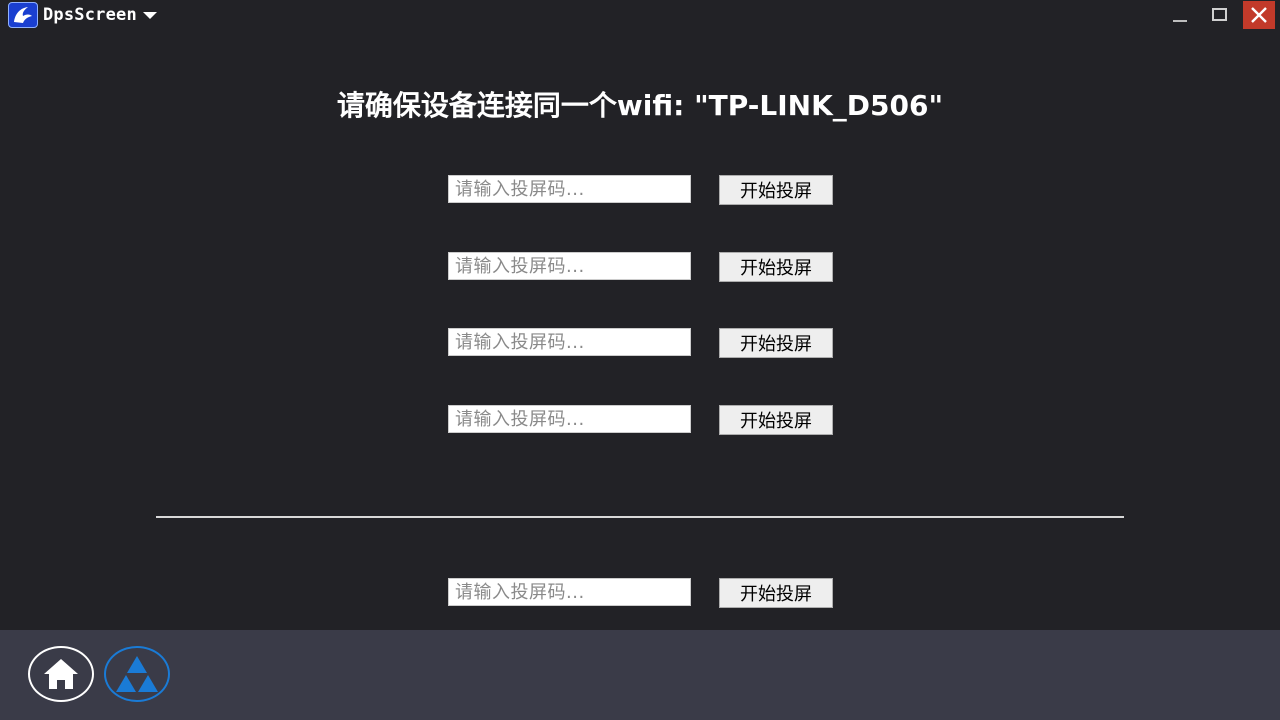 The height and width of the screenshot is (720, 1280). Describe the element at coordinates (90, 15) in the screenshot. I see `app-name: DpsScreen` at that location.